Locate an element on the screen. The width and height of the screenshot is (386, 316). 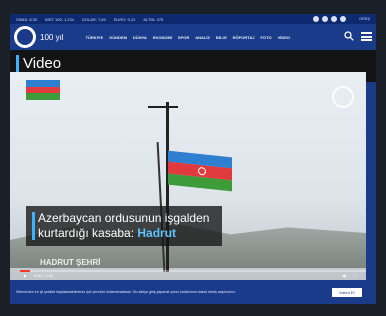
azerbaijan-flag-icon is located at coordinates (43, 90).